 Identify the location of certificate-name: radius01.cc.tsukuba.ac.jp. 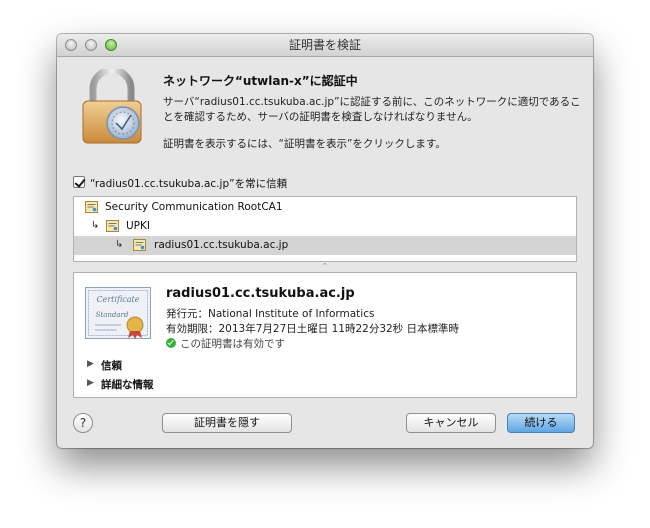
(260, 293).